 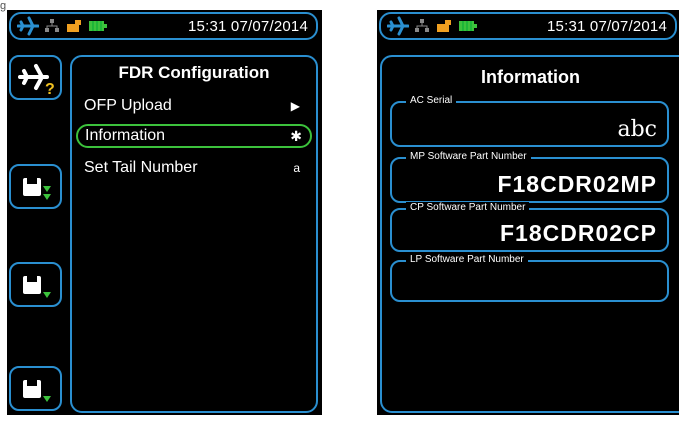 What do you see at coordinates (296, 136) in the screenshot?
I see `gear-icon: ✱` at bounding box center [296, 136].